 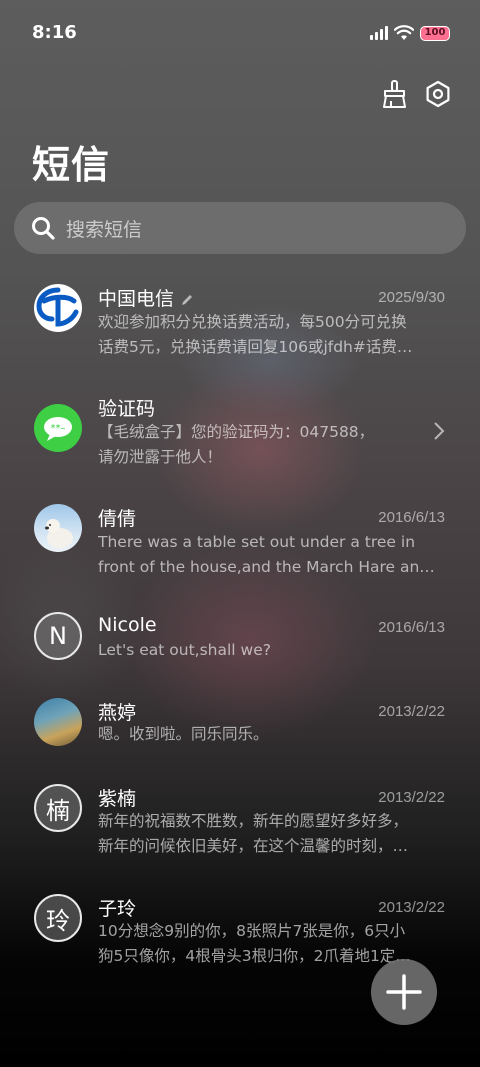 What do you see at coordinates (187, 299) in the screenshot?
I see `edit-icon` at bounding box center [187, 299].